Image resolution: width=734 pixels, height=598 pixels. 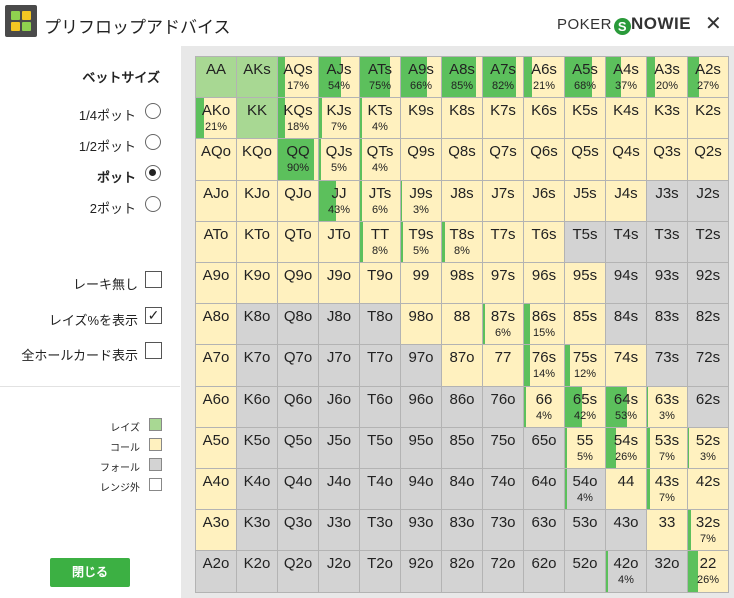 I want to click on hand-cell-K6s: K6s, so click(x=544, y=118).